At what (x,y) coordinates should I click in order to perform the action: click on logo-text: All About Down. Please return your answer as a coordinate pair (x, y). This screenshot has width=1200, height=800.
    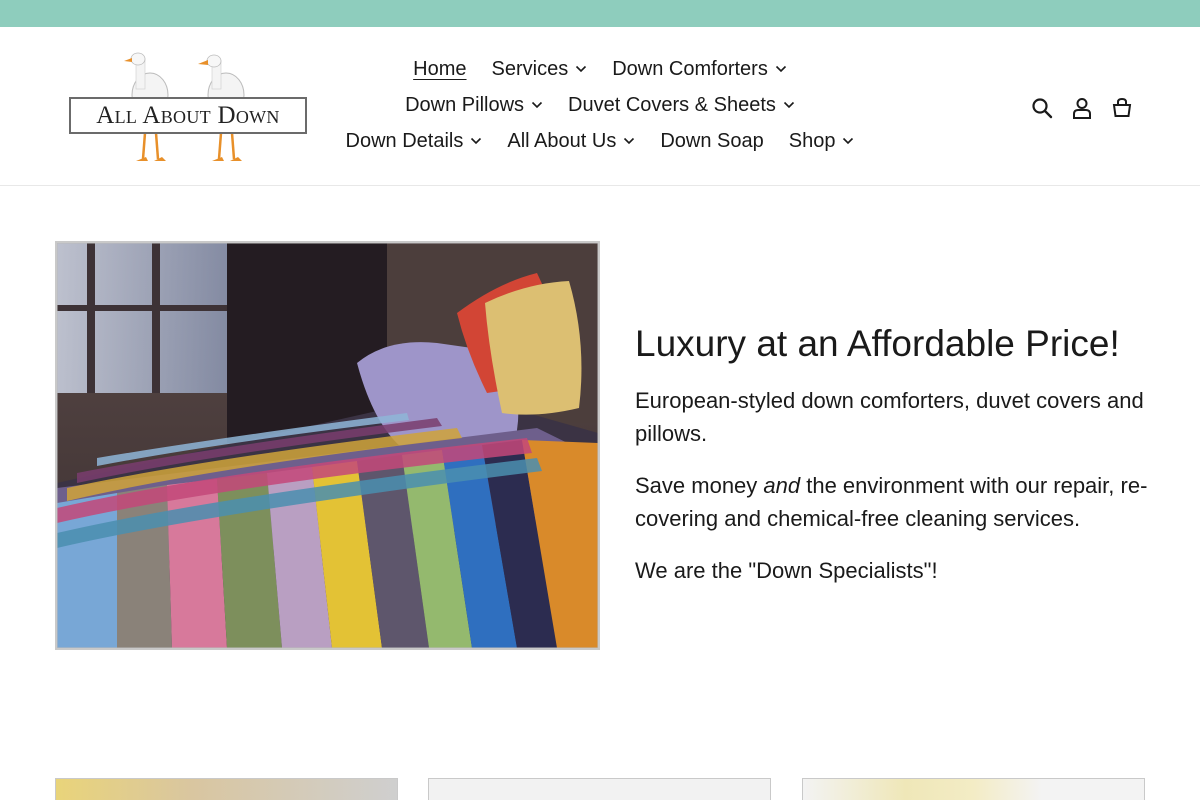
    Looking at the image, I should click on (188, 115).